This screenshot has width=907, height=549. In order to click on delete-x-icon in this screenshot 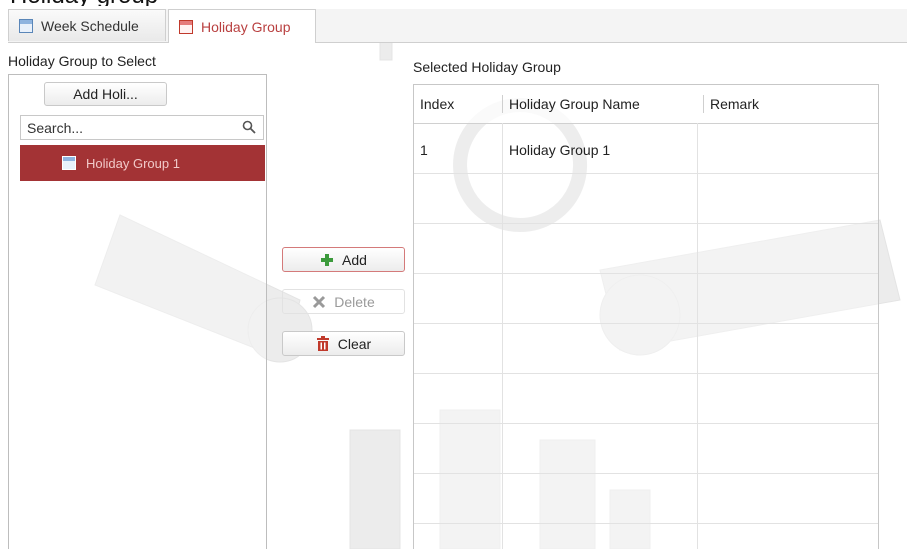, I will do `click(319, 301)`.